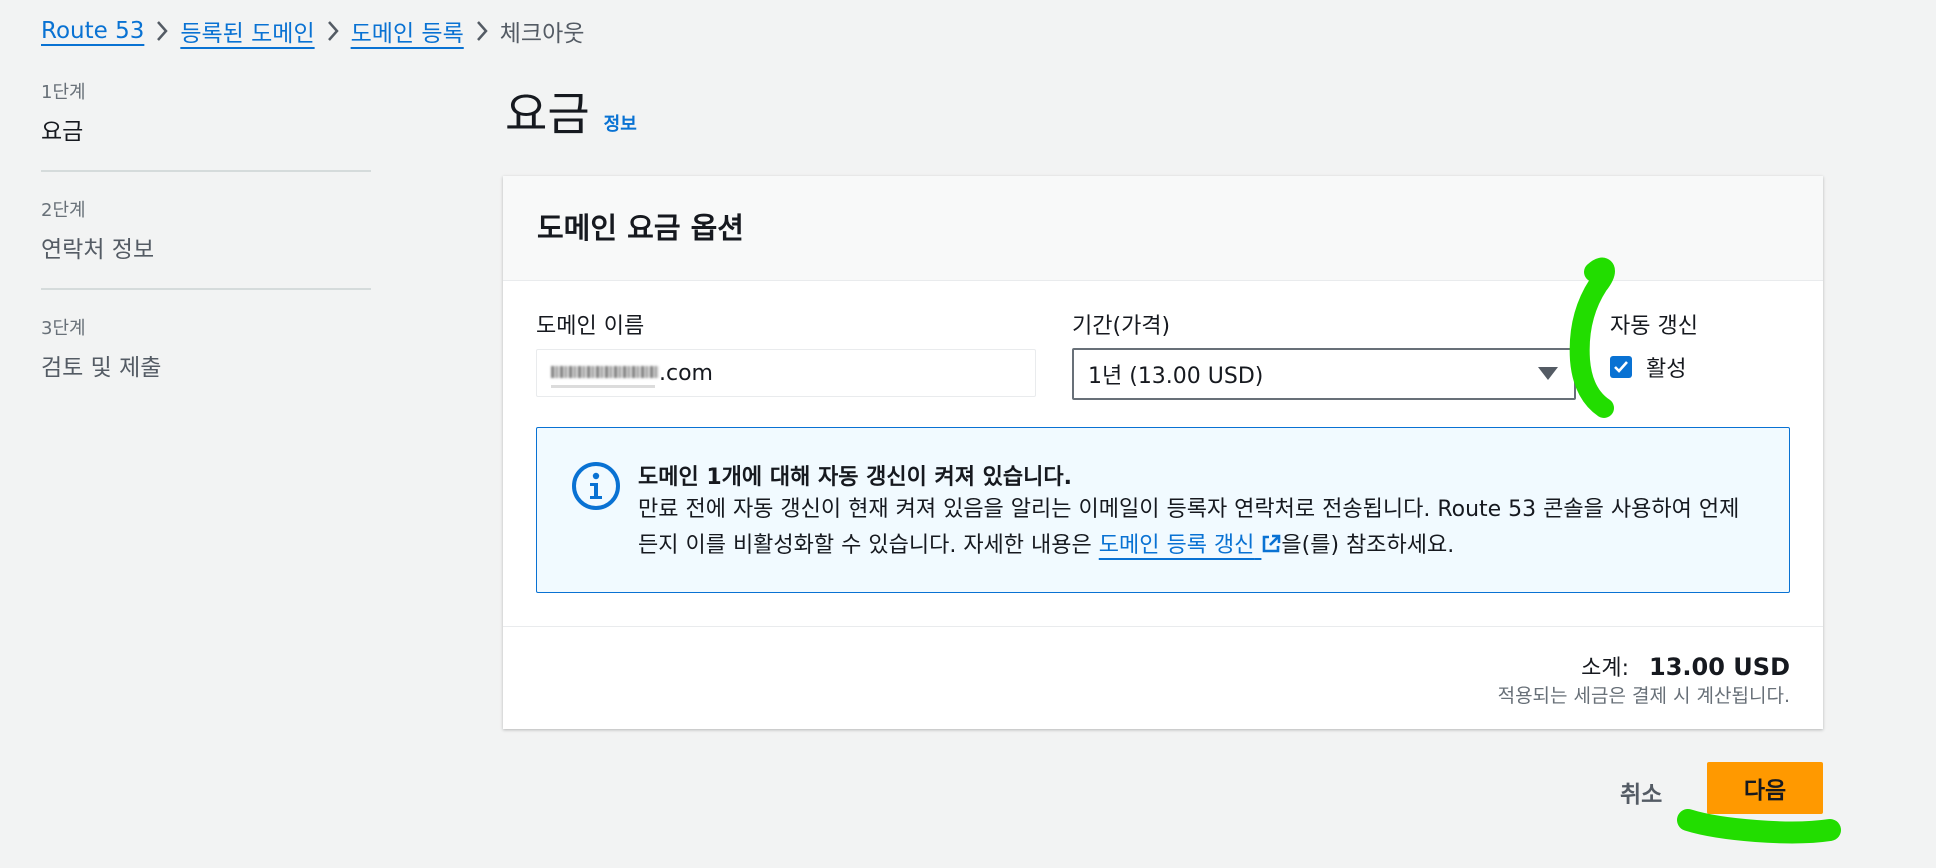 The height and width of the screenshot is (868, 1936). What do you see at coordinates (206, 125) in the screenshot?
I see `step-1: 1단계 요금` at bounding box center [206, 125].